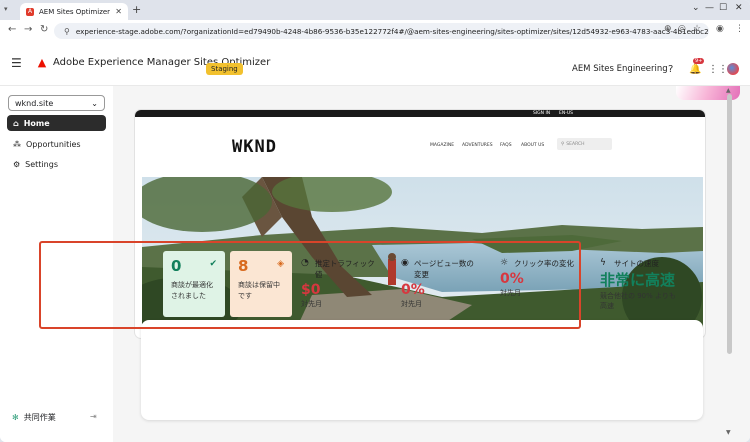 The image size is (750, 442). What do you see at coordinates (39, 417) in the screenshot?
I see `collaboration-label: 共同作業` at bounding box center [39, 417].